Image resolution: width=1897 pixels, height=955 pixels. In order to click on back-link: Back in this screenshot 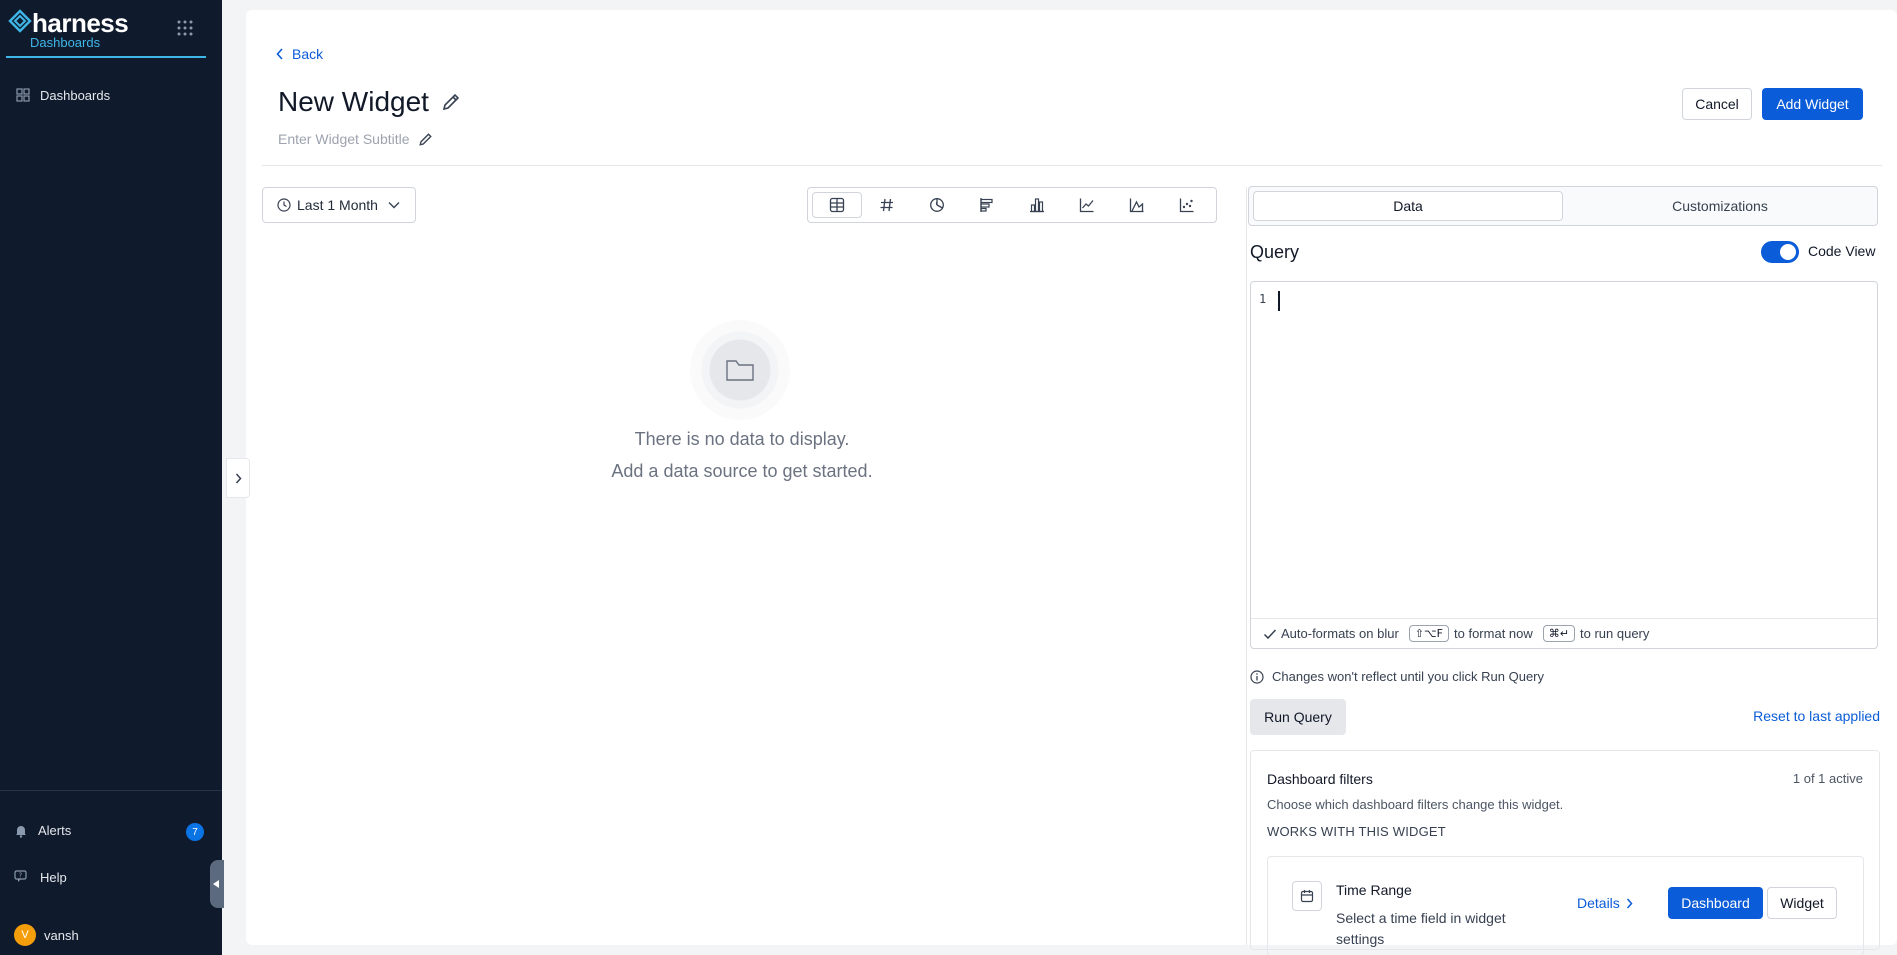, I will do `click(299, 54)`.